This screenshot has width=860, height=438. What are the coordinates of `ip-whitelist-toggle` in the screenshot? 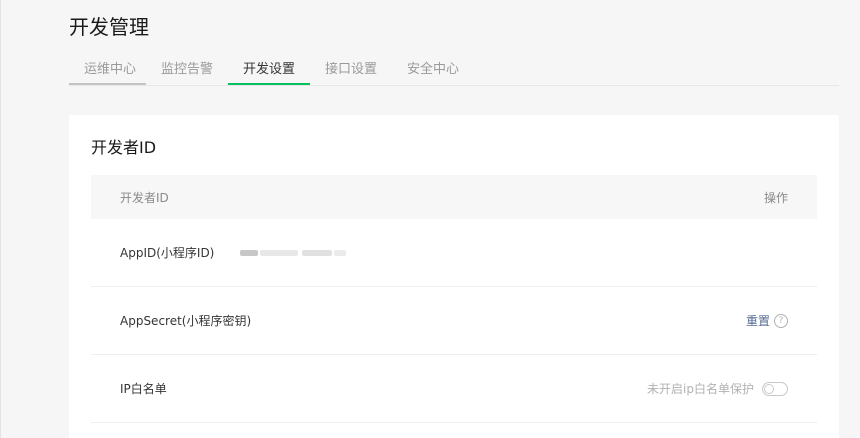 It's located at (775, 388).